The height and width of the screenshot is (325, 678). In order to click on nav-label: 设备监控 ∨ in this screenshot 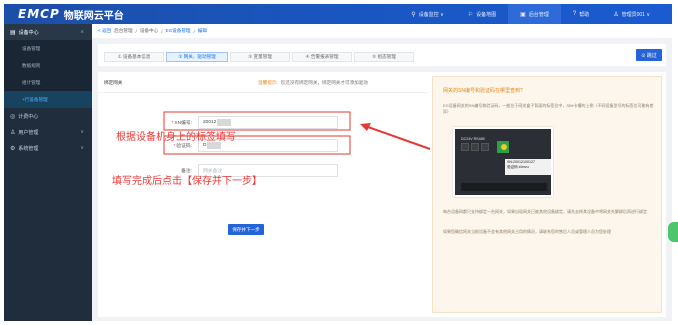, I will do `click(431, 14)`.